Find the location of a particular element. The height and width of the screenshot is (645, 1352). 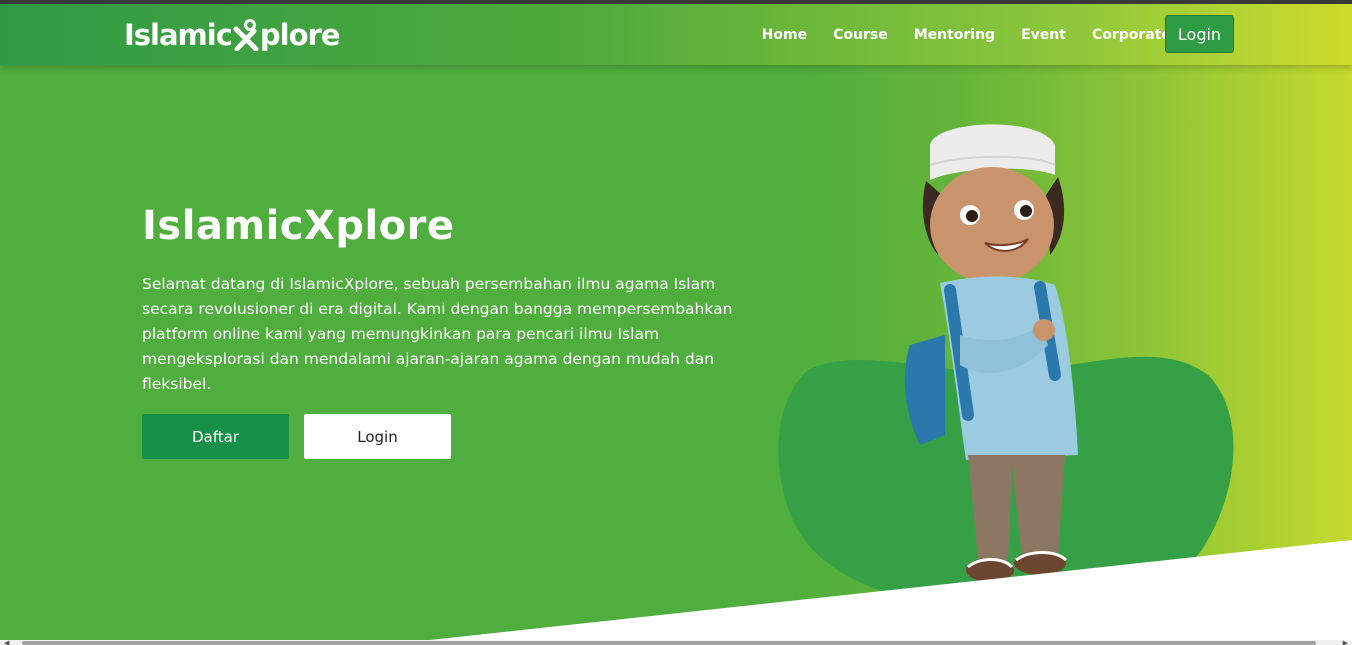

triangle-left-icon: ◀ is located at coordinates (6, 642).